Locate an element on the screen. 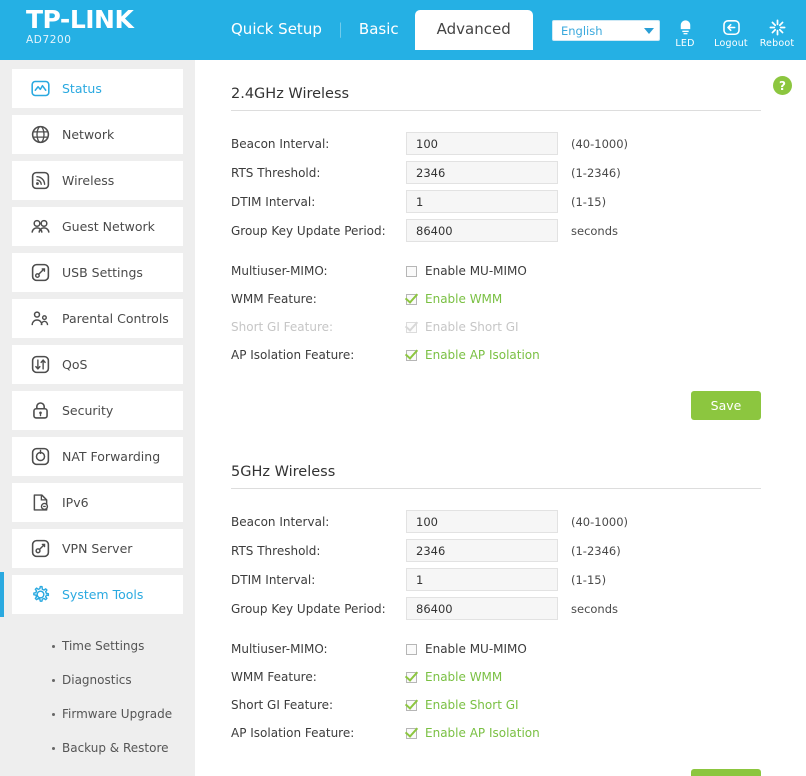 The width and height of the screenshot is (806, 776). reboot-label: Reboot is located at coordinates (777, 43).